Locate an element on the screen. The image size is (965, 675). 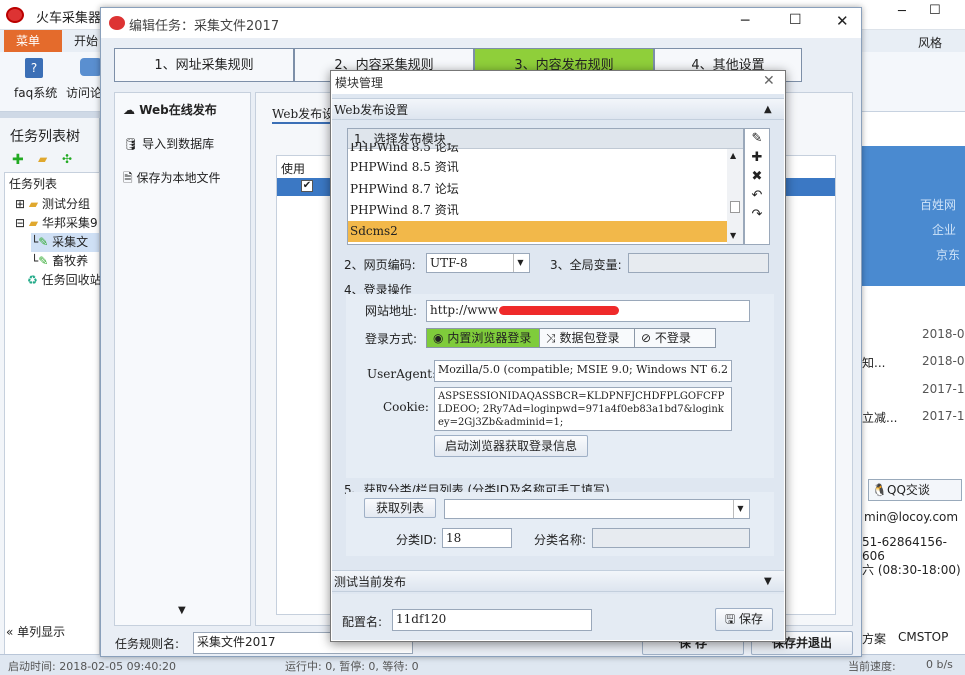
app-minimize-button: ─ is located at coordinates (902, 11).